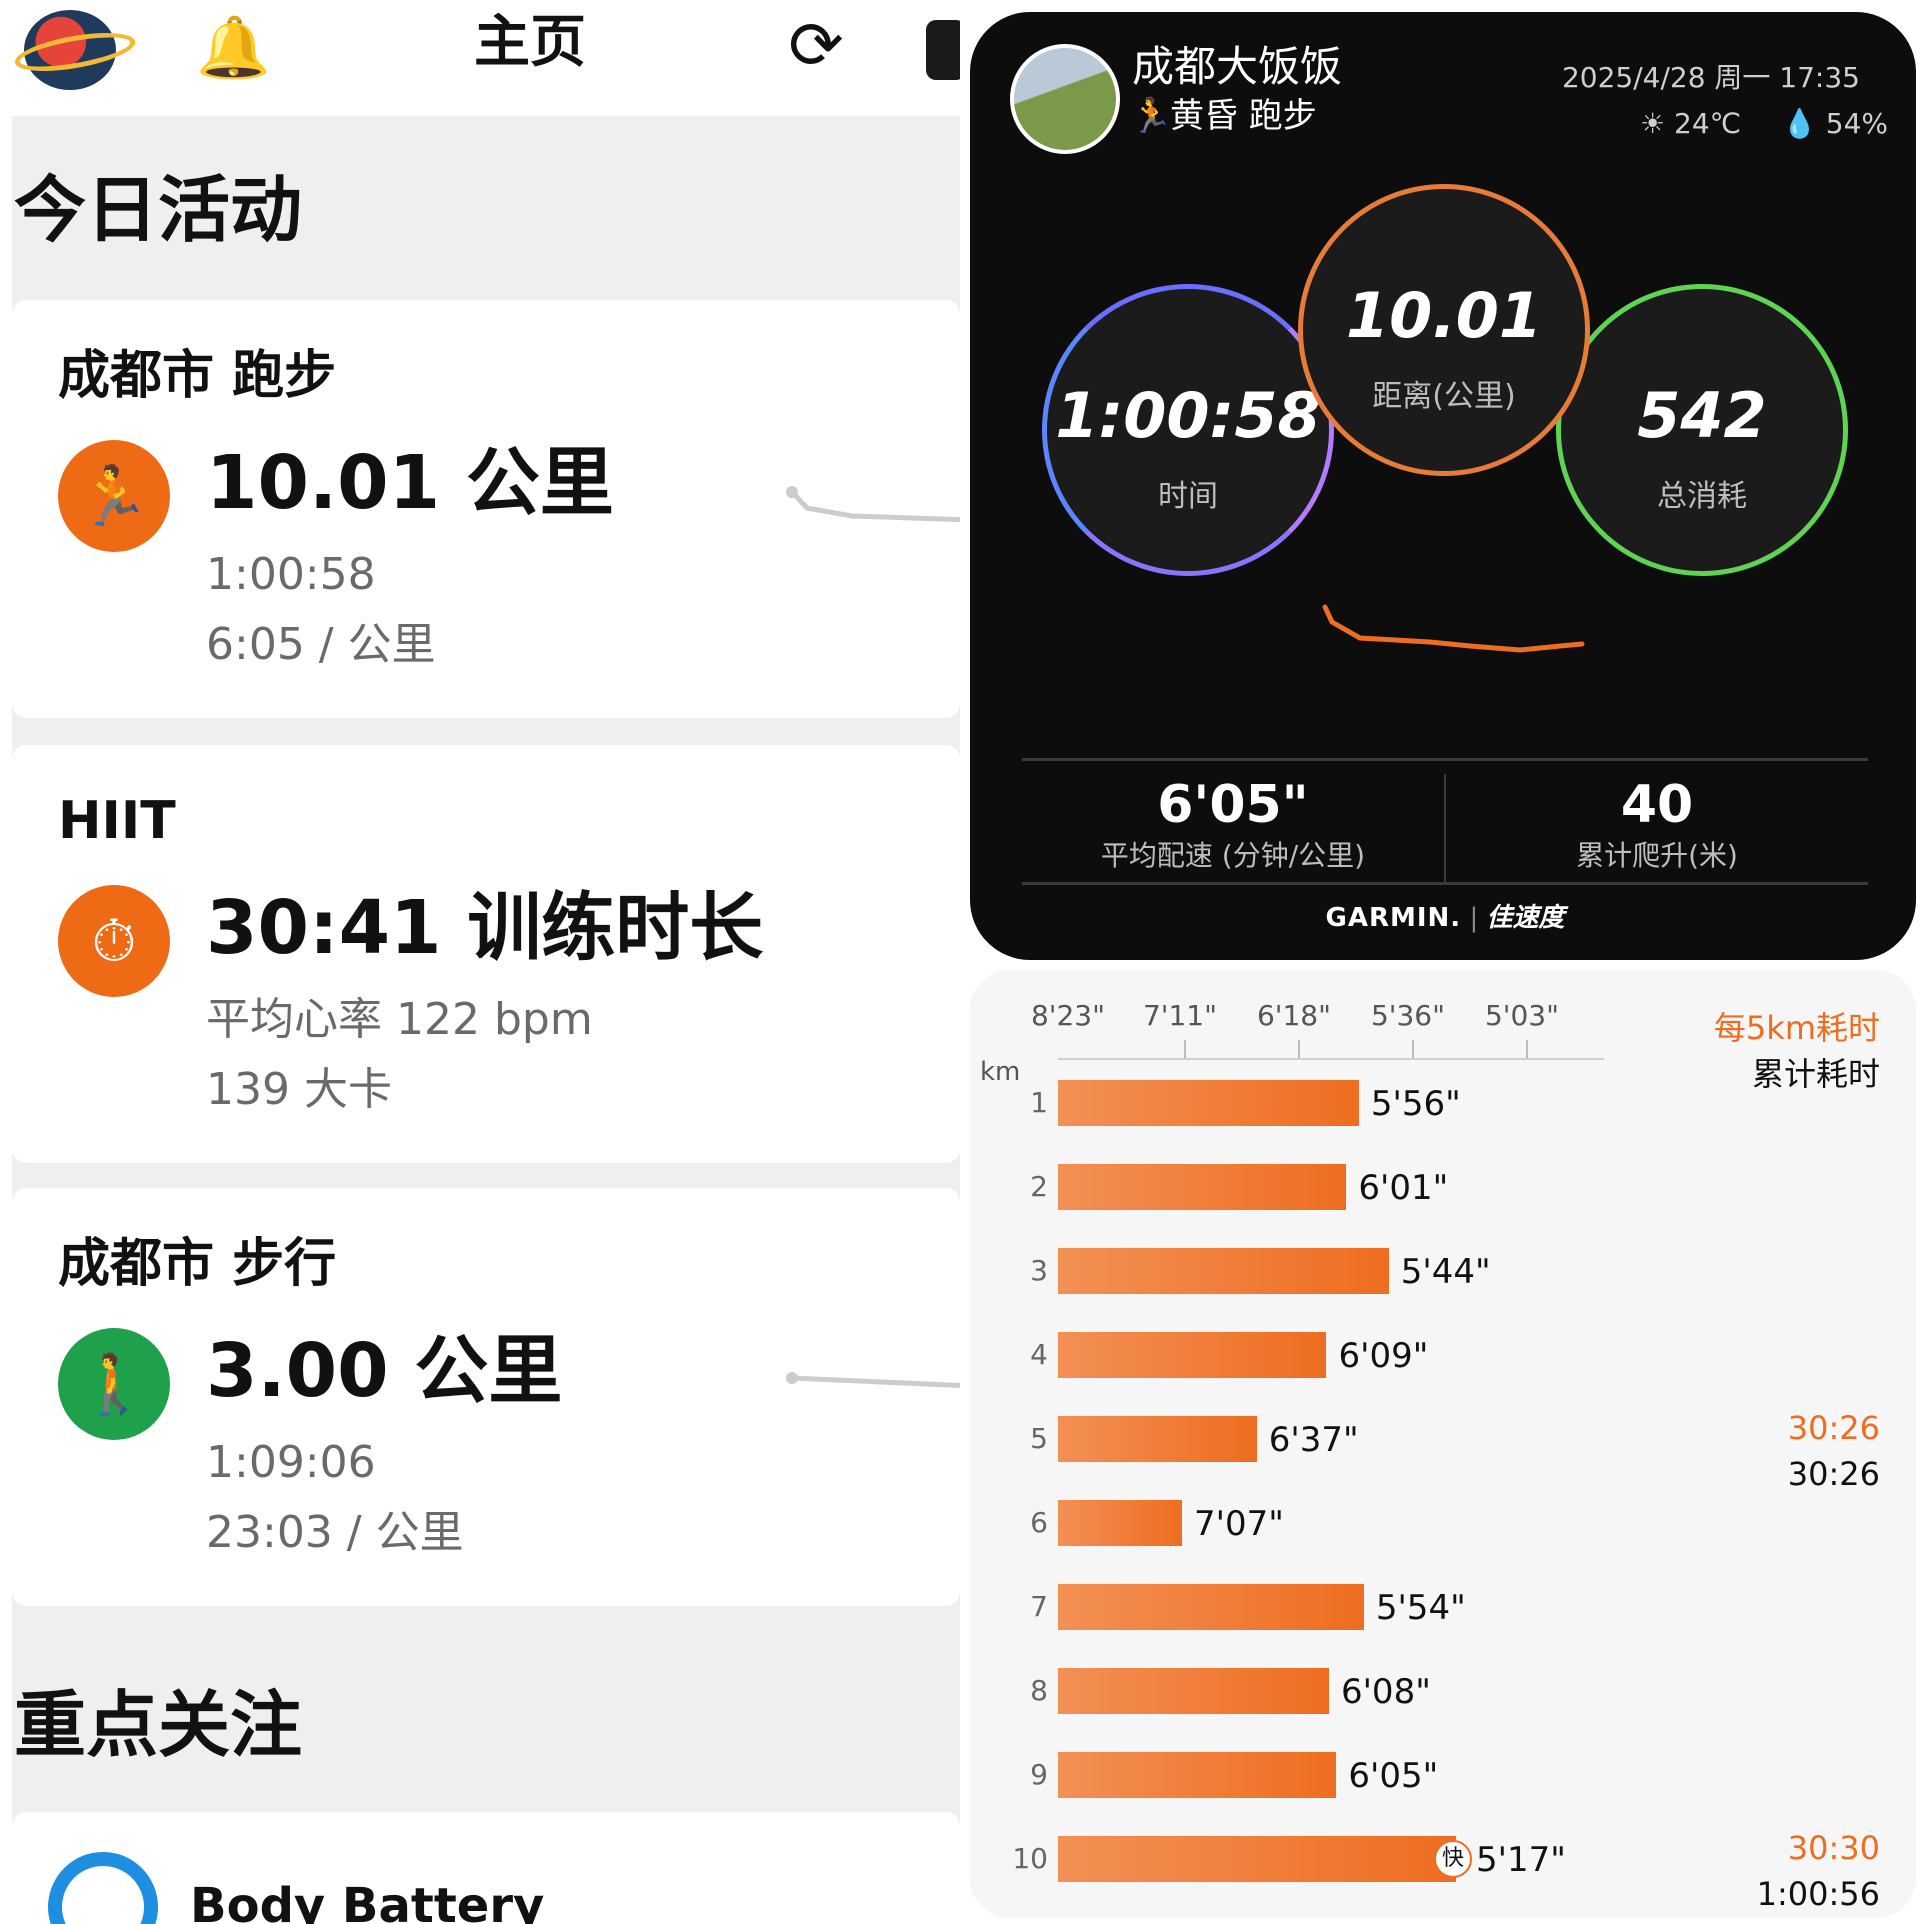 This screenshot has width=1924, height=1924. I want to click on top-bar: 🔔 主页 ⟳, so click(480, 50).